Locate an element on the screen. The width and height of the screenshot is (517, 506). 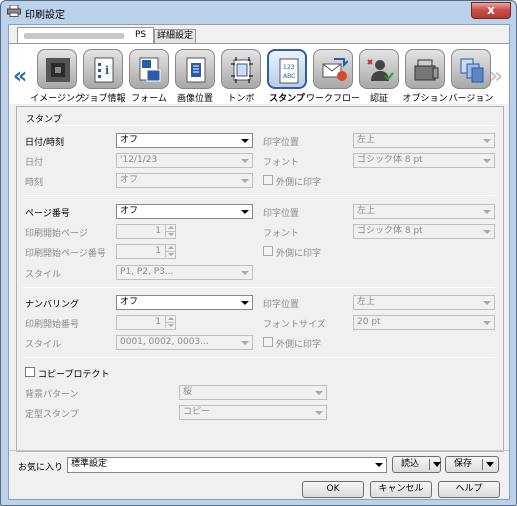
help-button: ヘルプ is located at coordinates (469, 489).